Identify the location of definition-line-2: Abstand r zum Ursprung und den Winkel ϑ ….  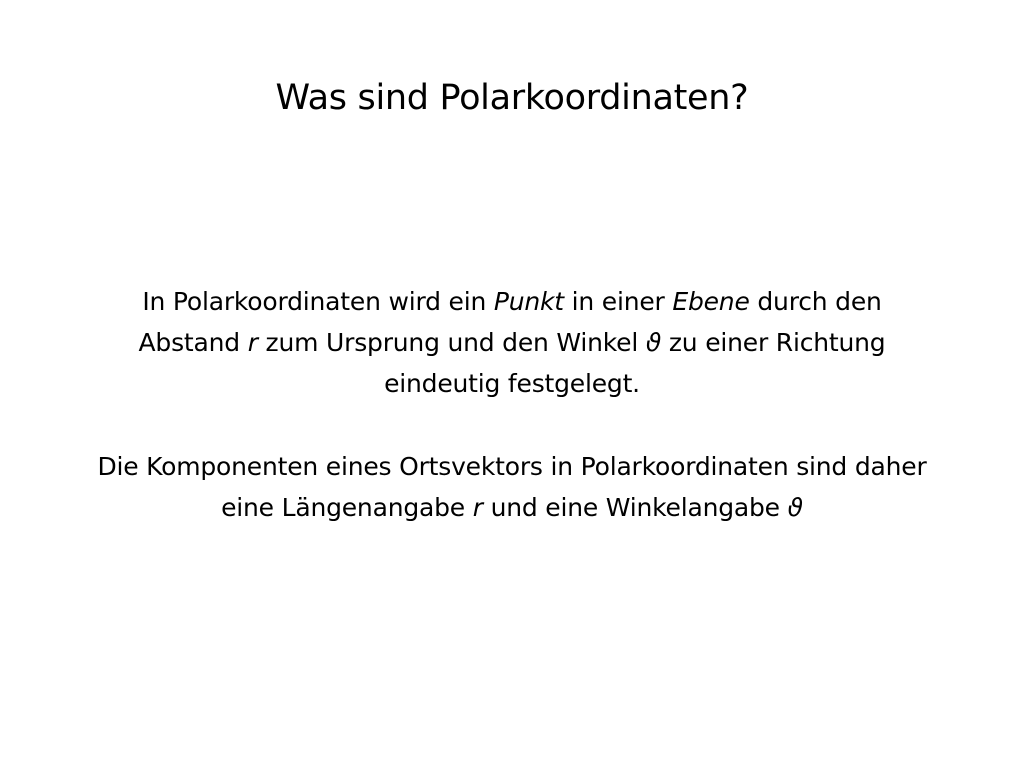
(512, 342).